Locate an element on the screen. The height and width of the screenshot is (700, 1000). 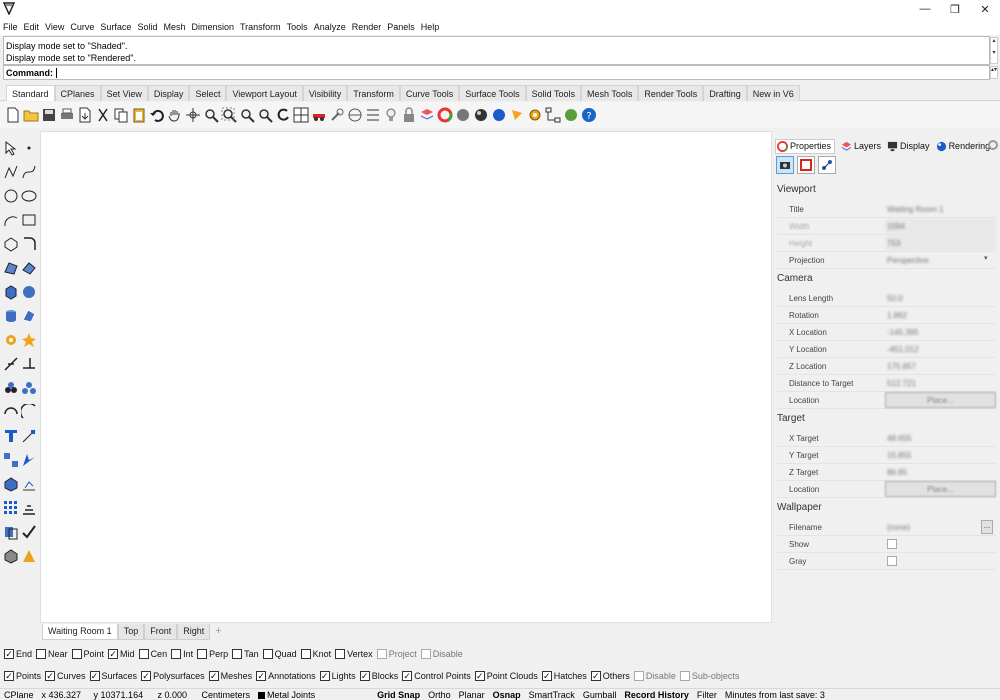
globe-icon is located at coordinates (571, 115).